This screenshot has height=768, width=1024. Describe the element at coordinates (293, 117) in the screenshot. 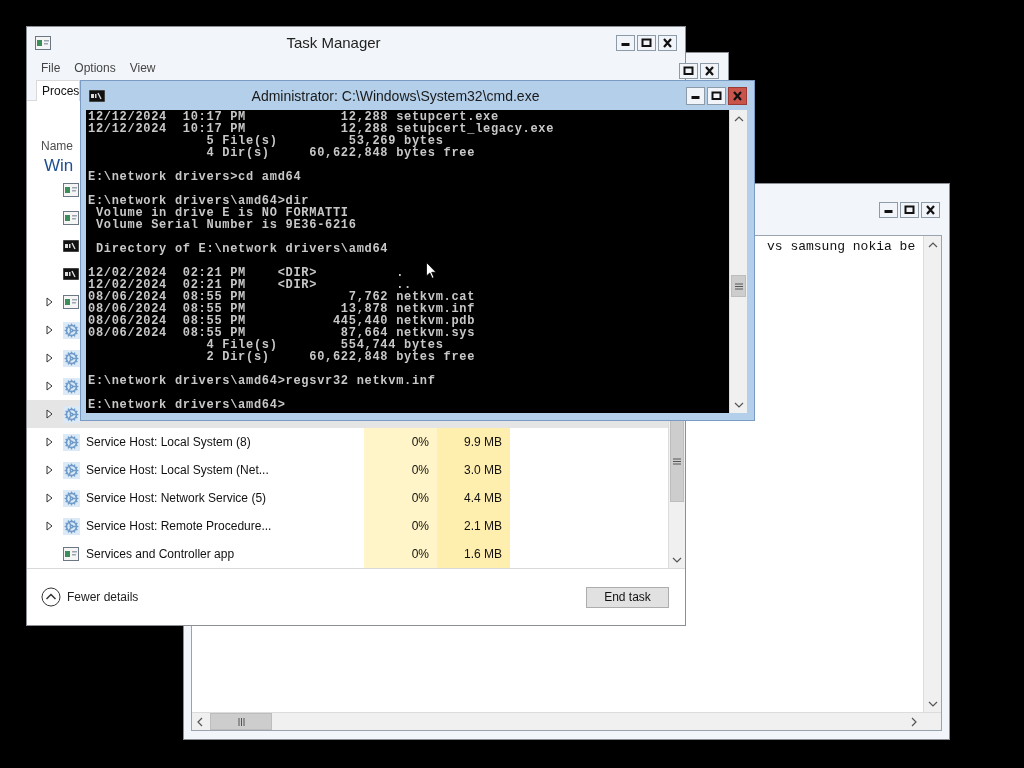

I see `console-line: 12/12/2024 10:17 PM 12,288 setupcert.exe` at that location.